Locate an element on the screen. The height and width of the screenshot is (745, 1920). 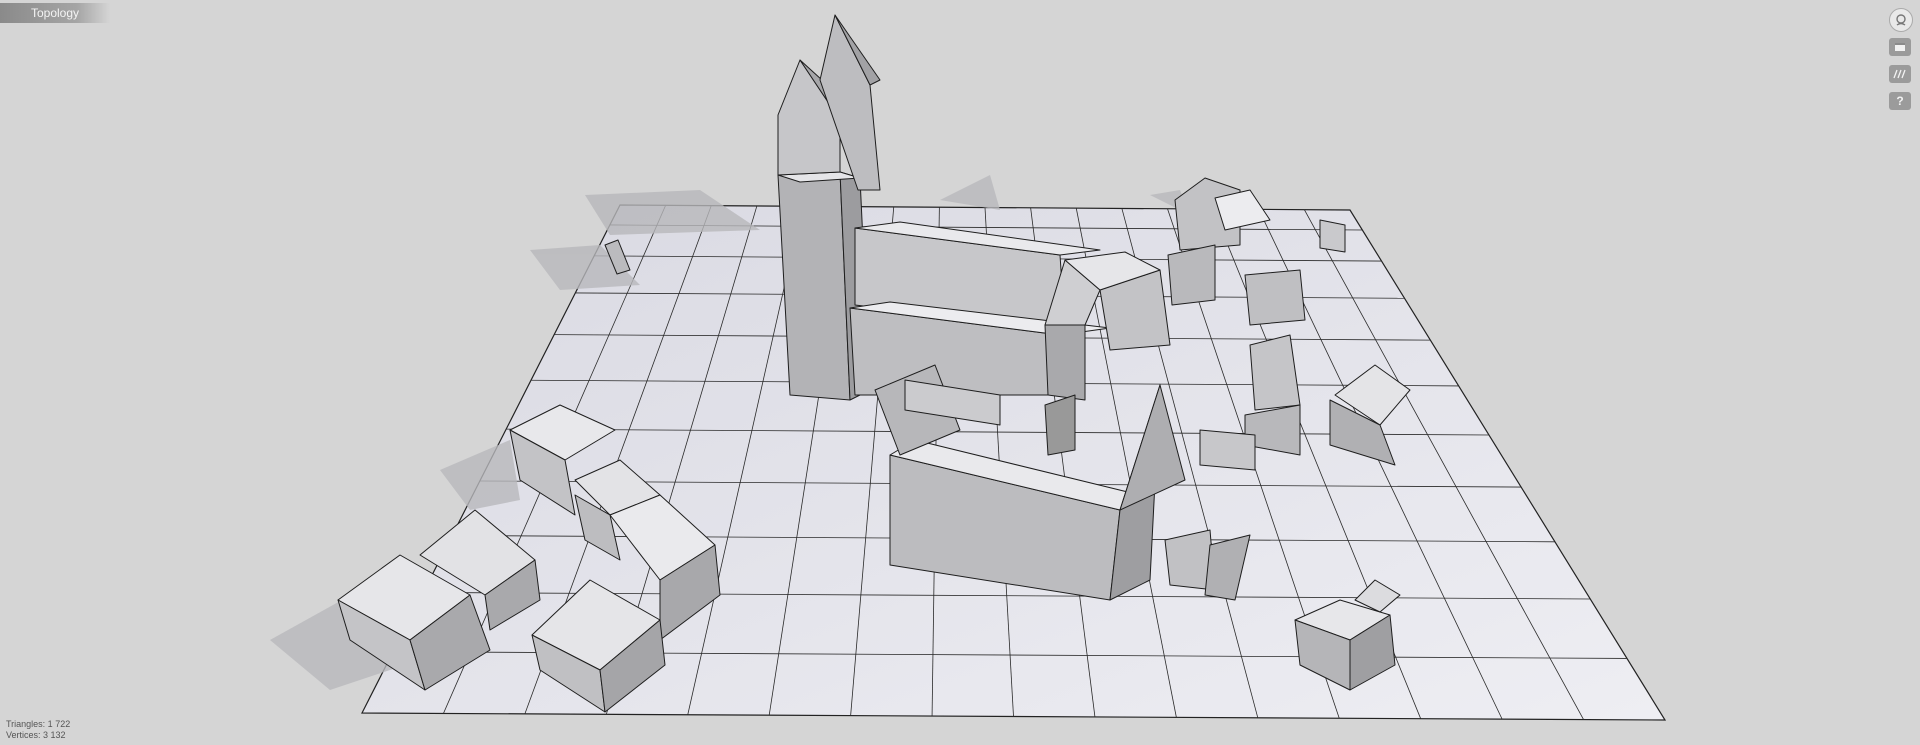
view-cube-button is located at coordinates (1901, 20).